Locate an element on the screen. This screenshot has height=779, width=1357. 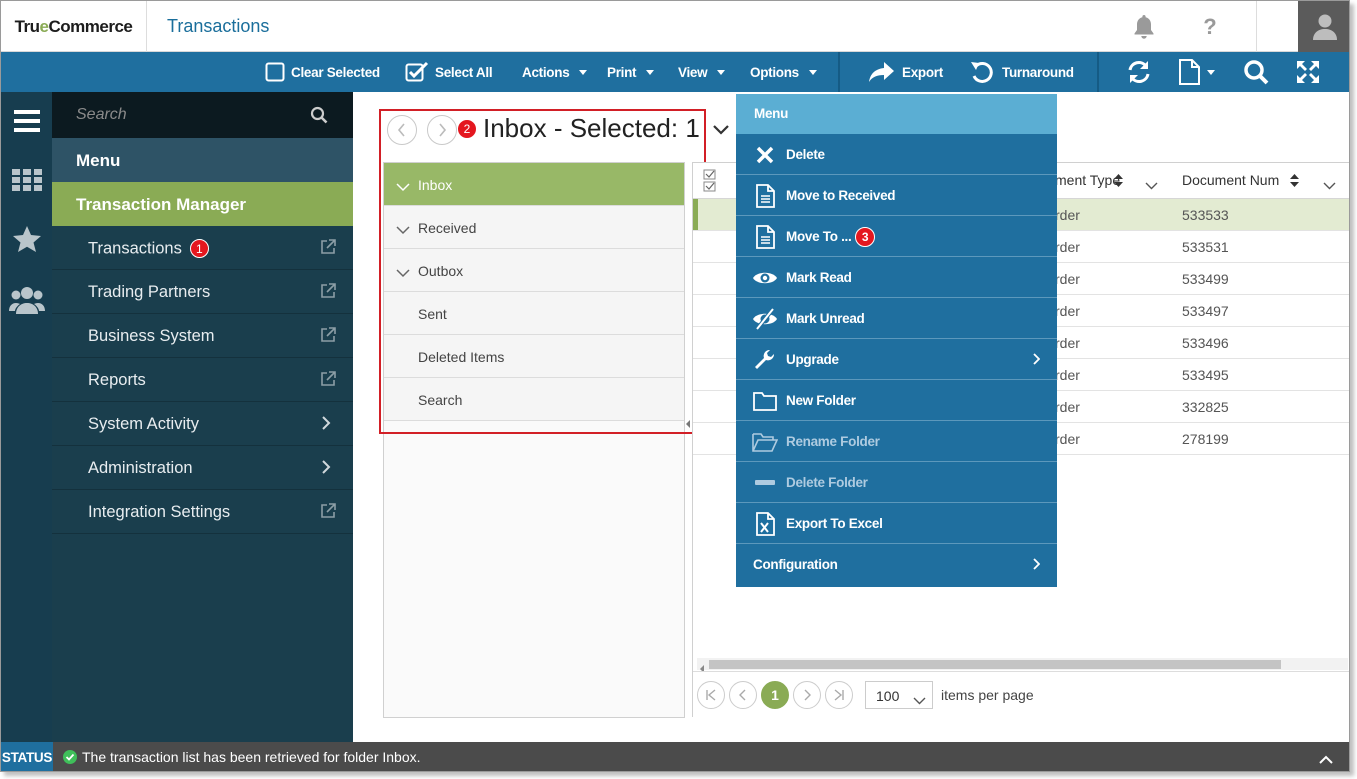
callout-badge-3: 3 is located at coordinates (865, 237).